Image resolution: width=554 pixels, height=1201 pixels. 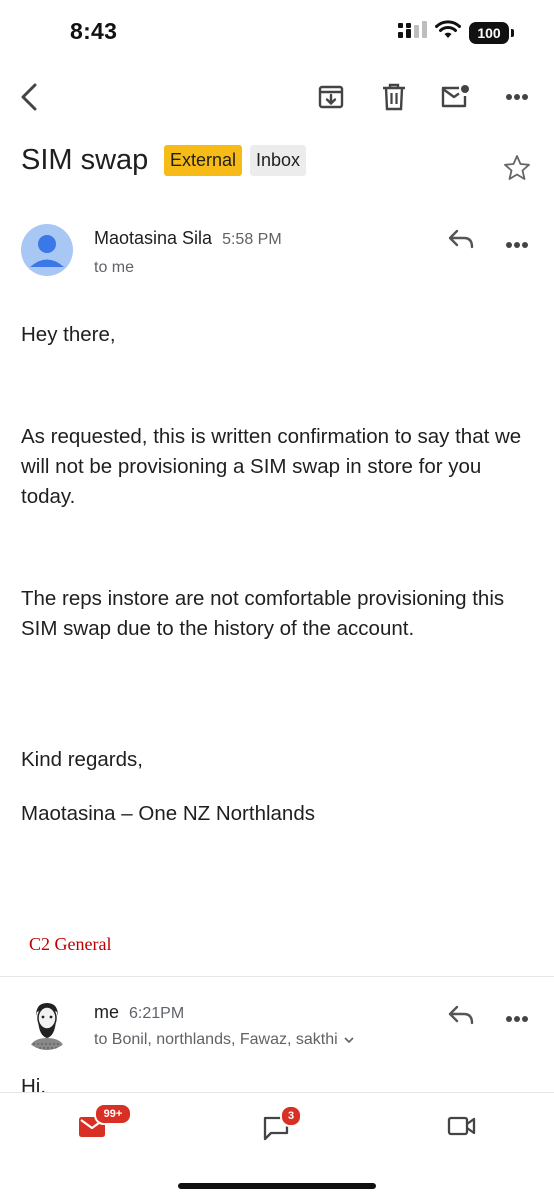 I want to click on video-camera-icon, so click(x=461, y=1126).